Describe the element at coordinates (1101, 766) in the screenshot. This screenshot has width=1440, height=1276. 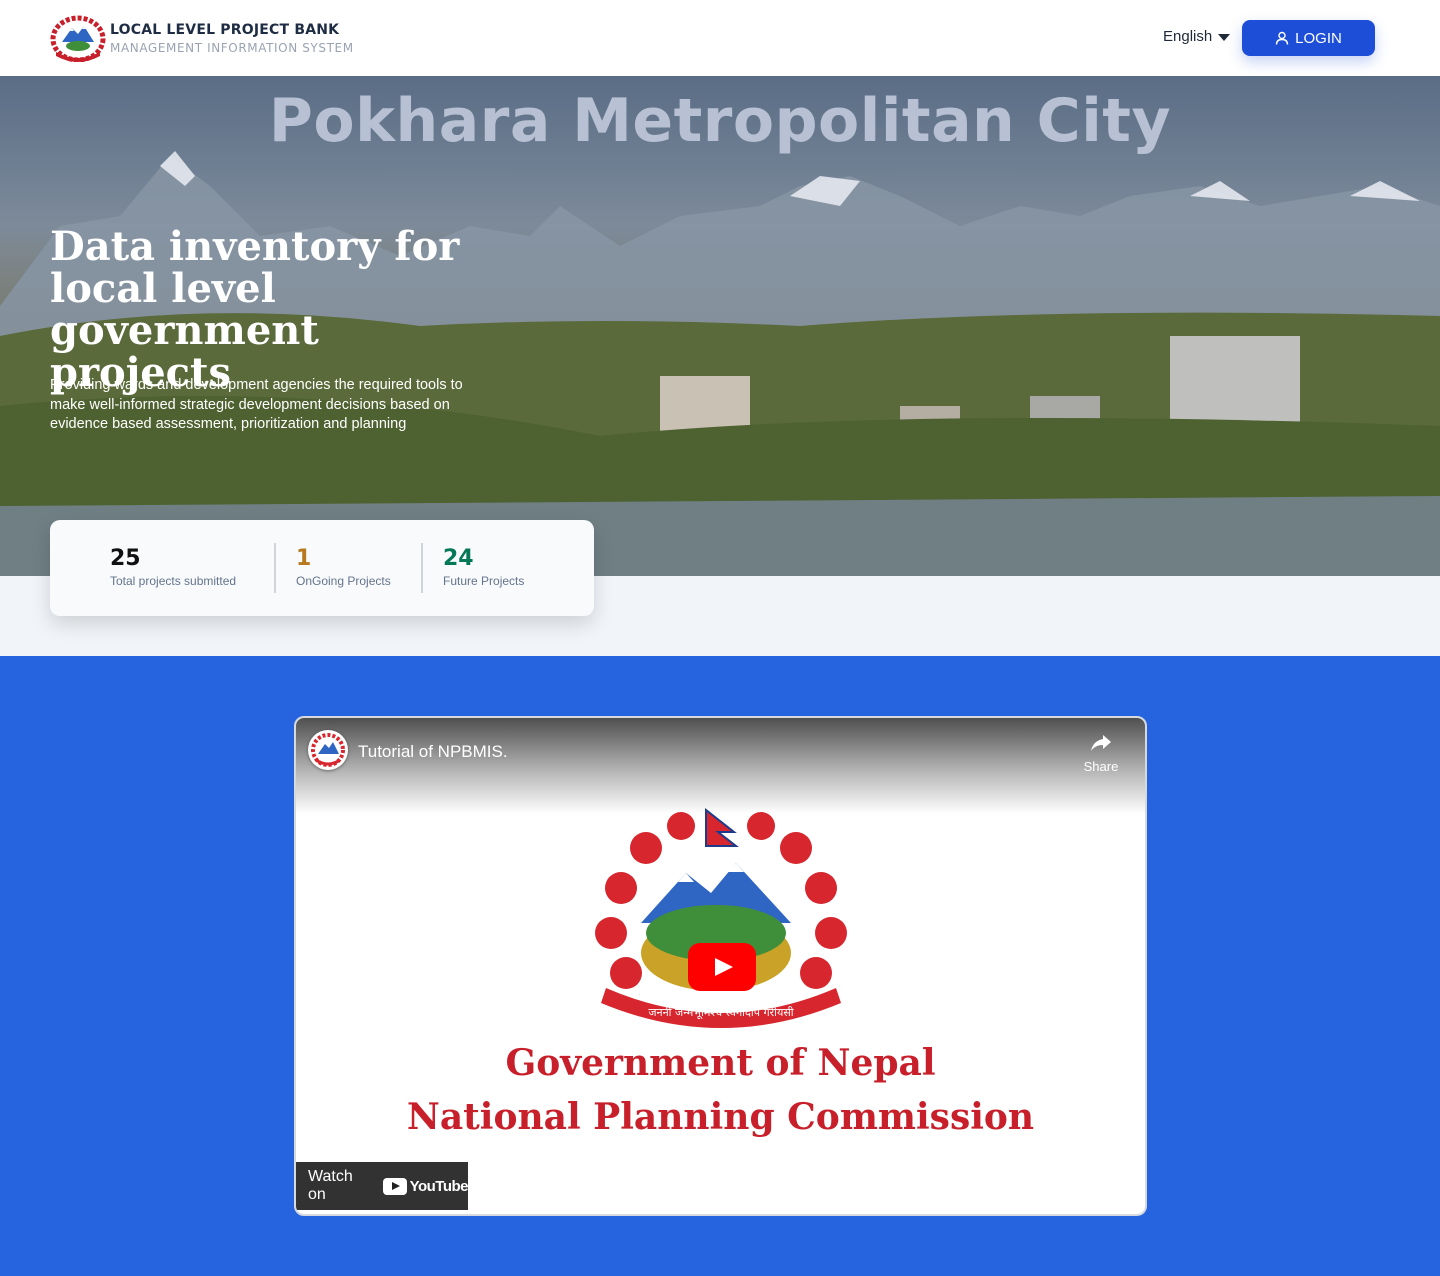
I see `share-label: Share` at that location.